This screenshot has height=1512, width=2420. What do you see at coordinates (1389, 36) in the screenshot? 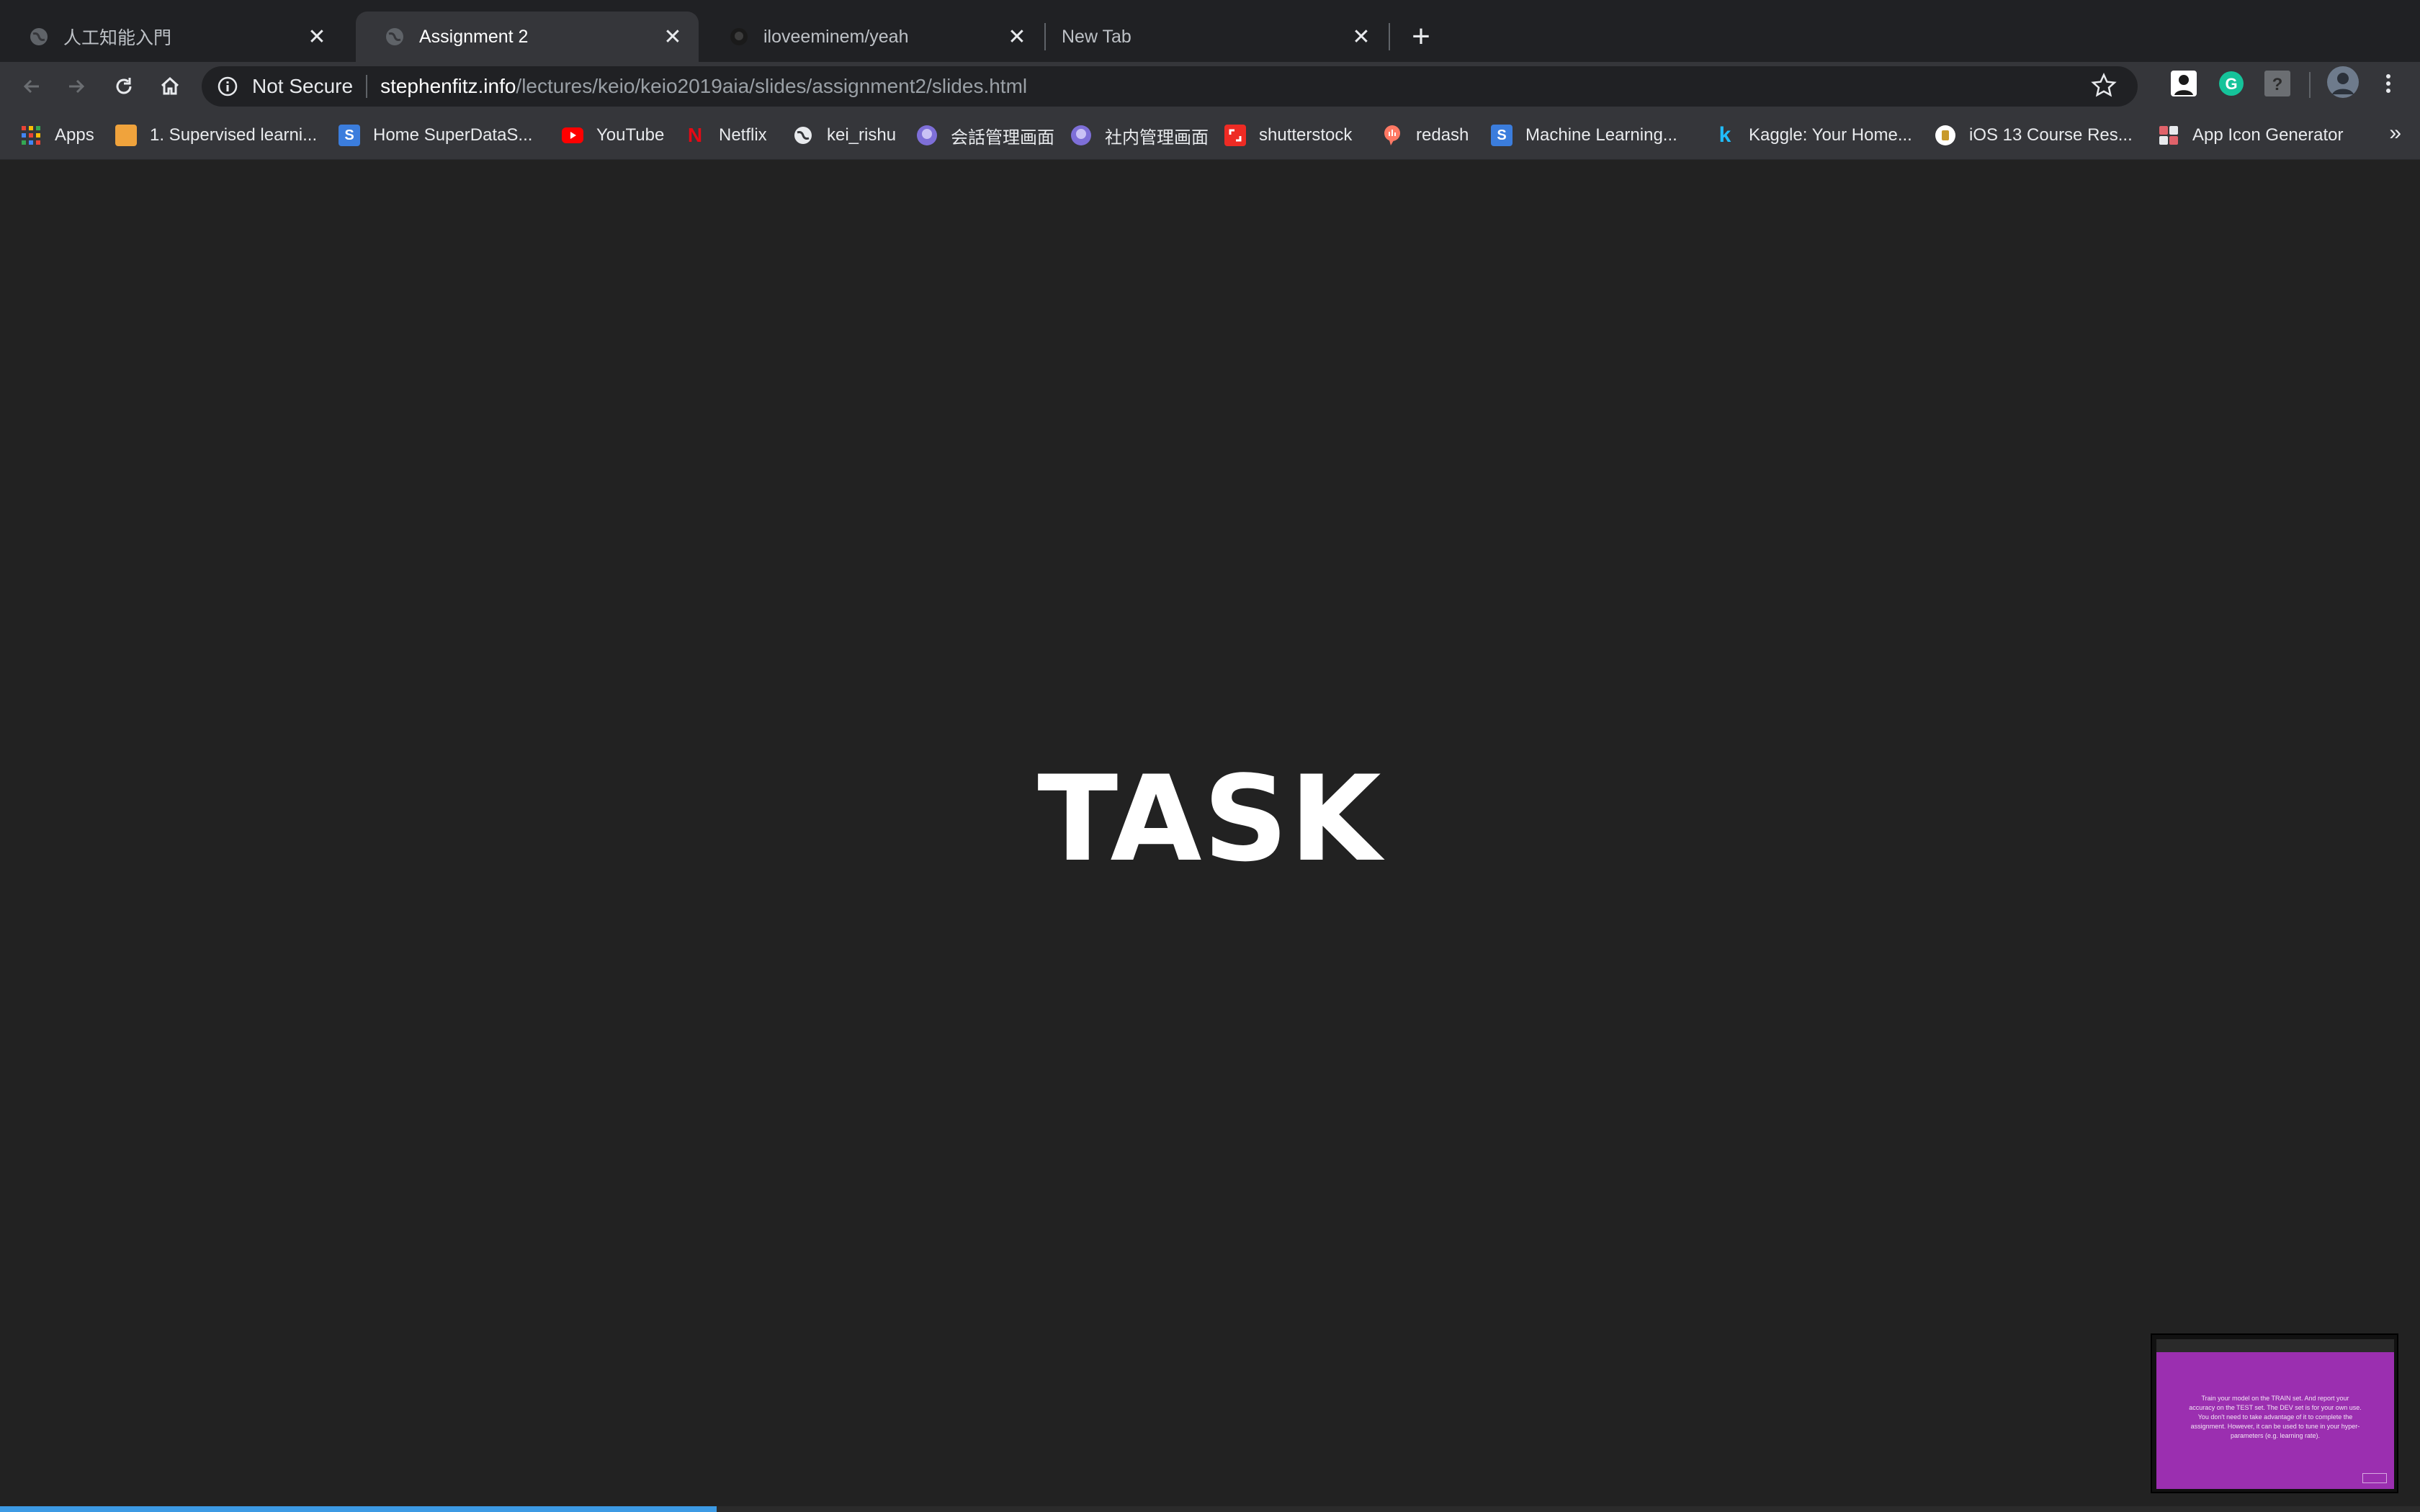
I see `tab-divider` at bounding box center [1389, 36].